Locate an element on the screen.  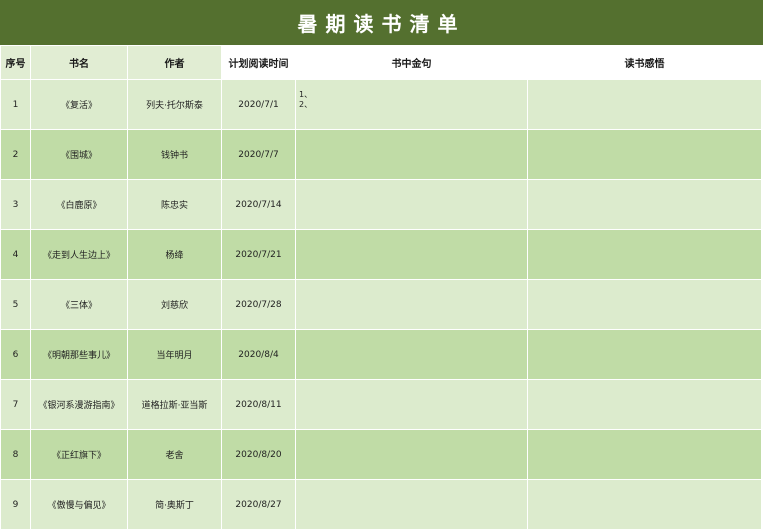
table-row: 7 《银河系漫游指南》 道格拉斯·亚当斯 2020/8/11 is located at coordinates (381, 404).